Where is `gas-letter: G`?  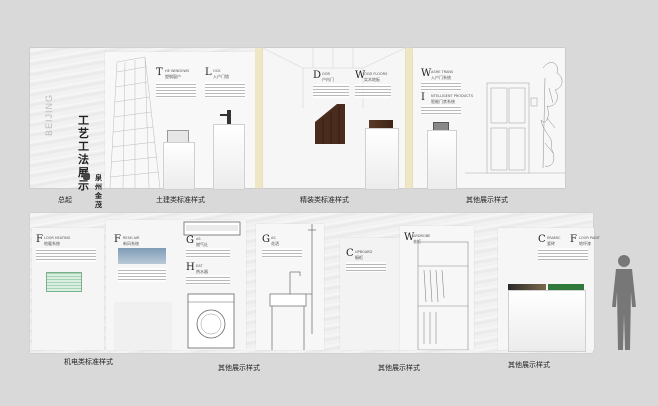
gas-letter: G is located at coordinates (190, 240).